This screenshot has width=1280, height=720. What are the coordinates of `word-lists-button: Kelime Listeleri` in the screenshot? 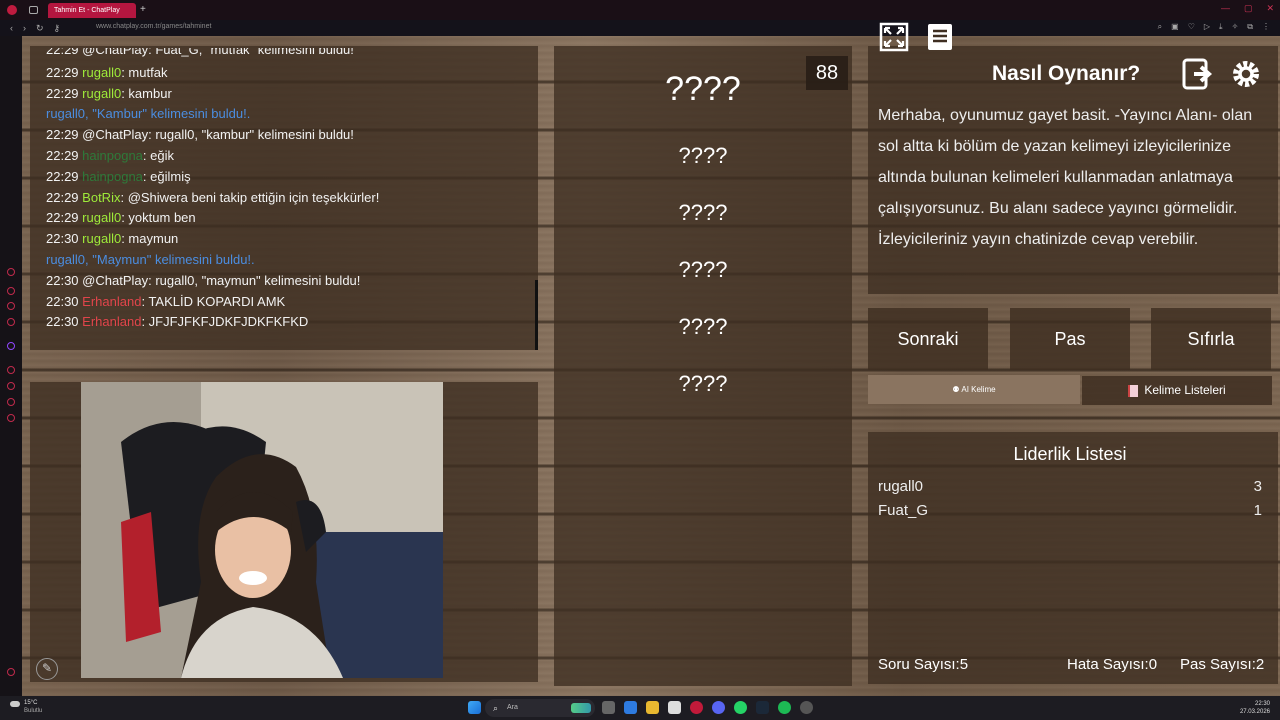 It's located at (1177, 390).